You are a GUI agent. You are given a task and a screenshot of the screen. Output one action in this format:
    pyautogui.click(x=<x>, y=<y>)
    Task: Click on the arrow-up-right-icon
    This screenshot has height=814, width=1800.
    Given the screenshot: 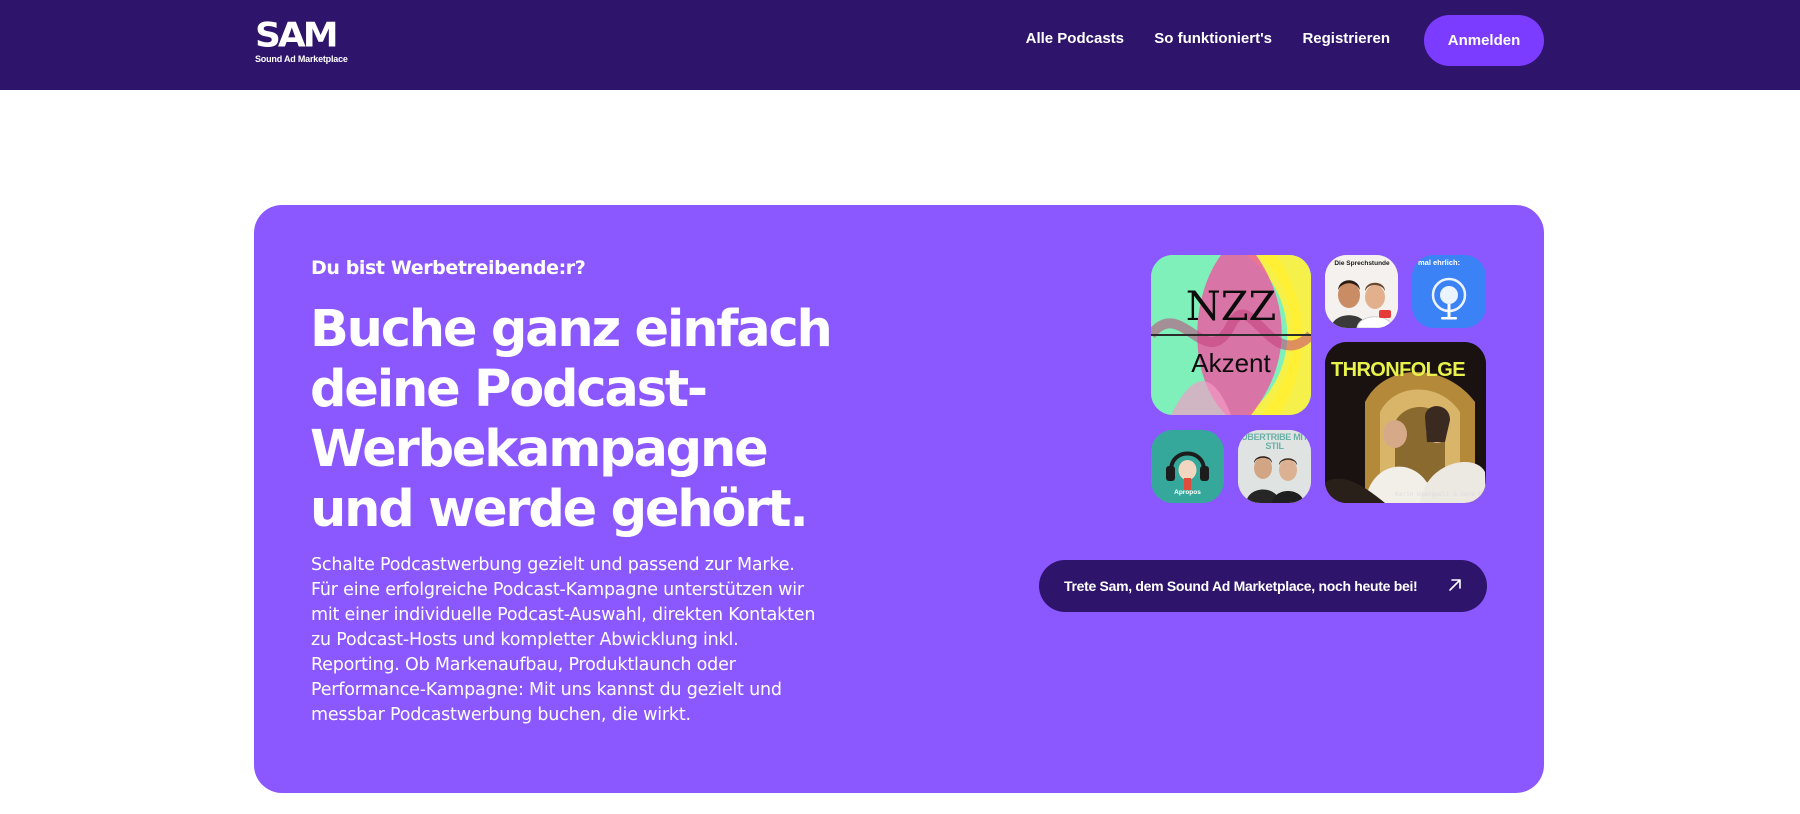 What is the action you would take?
    pyautogui.click(x=1455, y=585)
    